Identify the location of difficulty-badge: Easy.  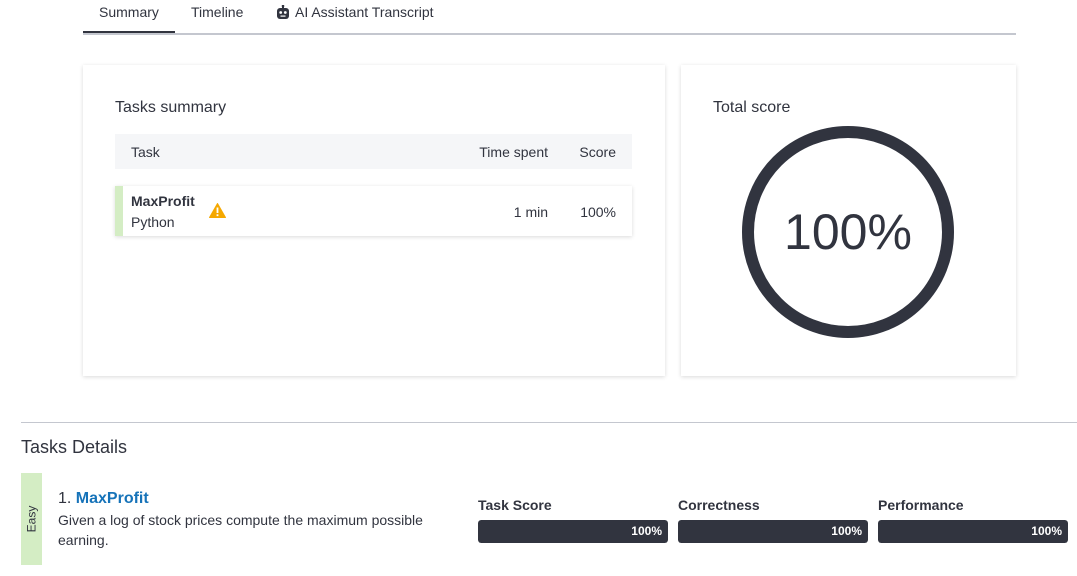
(31, 519).